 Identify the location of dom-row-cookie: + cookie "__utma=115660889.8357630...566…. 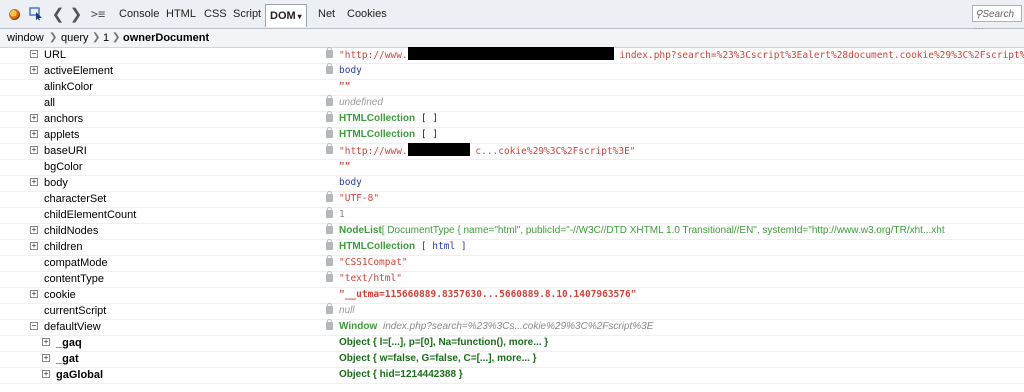
(512, 295).